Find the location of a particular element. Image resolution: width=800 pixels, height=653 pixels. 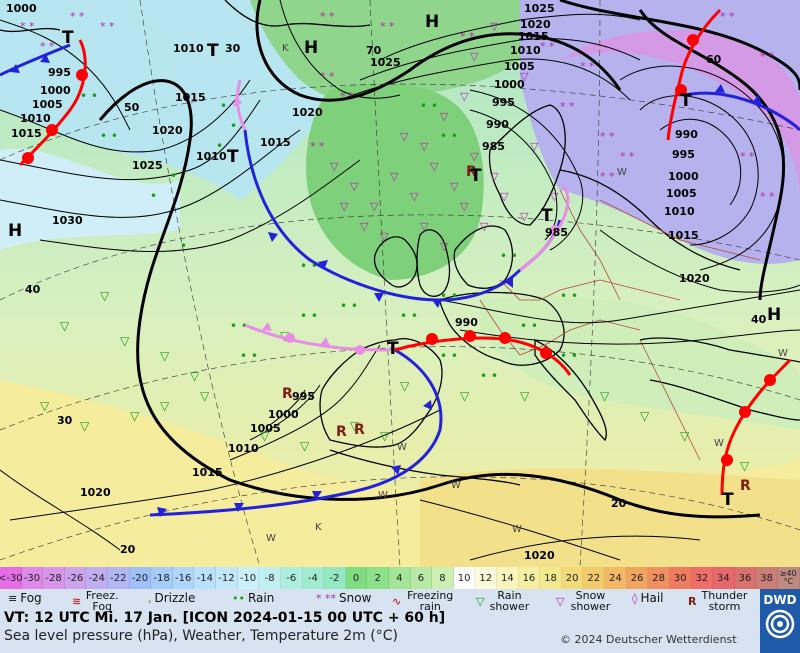

isobar-label: 1015 is located at coordinates (275, 142).